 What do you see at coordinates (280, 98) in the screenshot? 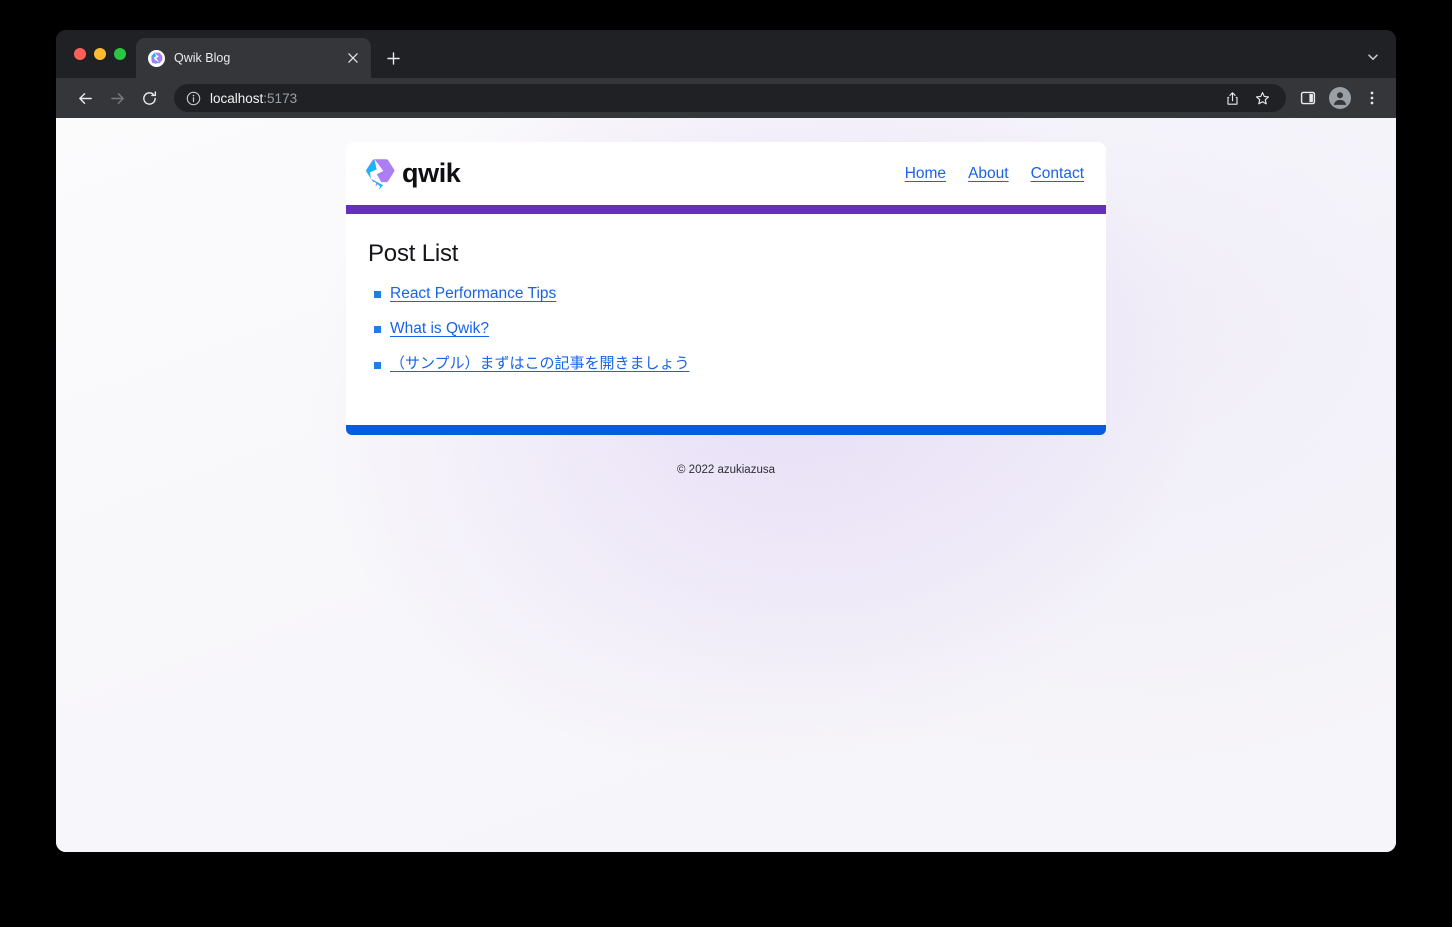
I see `url-port: :5173` at bounding box center [280, 98].